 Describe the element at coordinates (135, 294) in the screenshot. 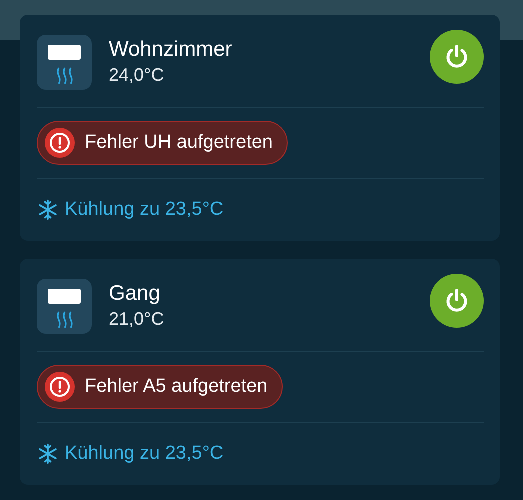

I see `device-name: Gang` at that location.